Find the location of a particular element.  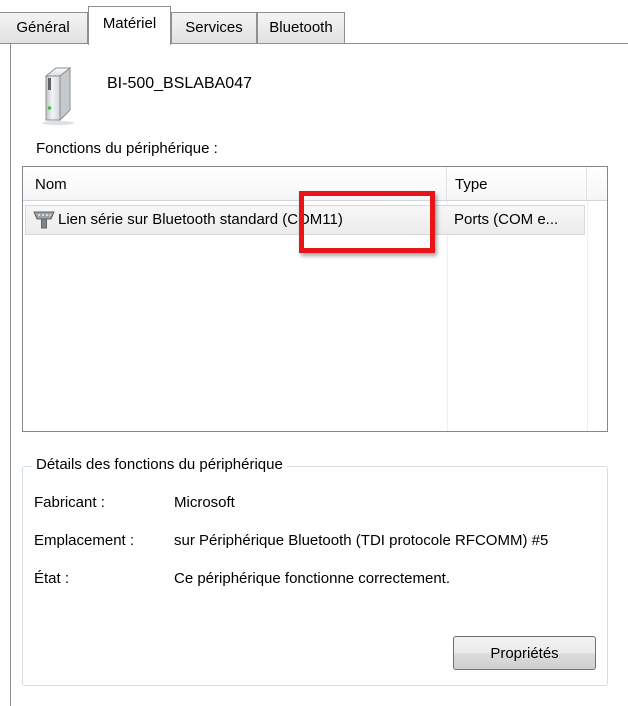

panel-left-border is located at coordinates (10, 374).